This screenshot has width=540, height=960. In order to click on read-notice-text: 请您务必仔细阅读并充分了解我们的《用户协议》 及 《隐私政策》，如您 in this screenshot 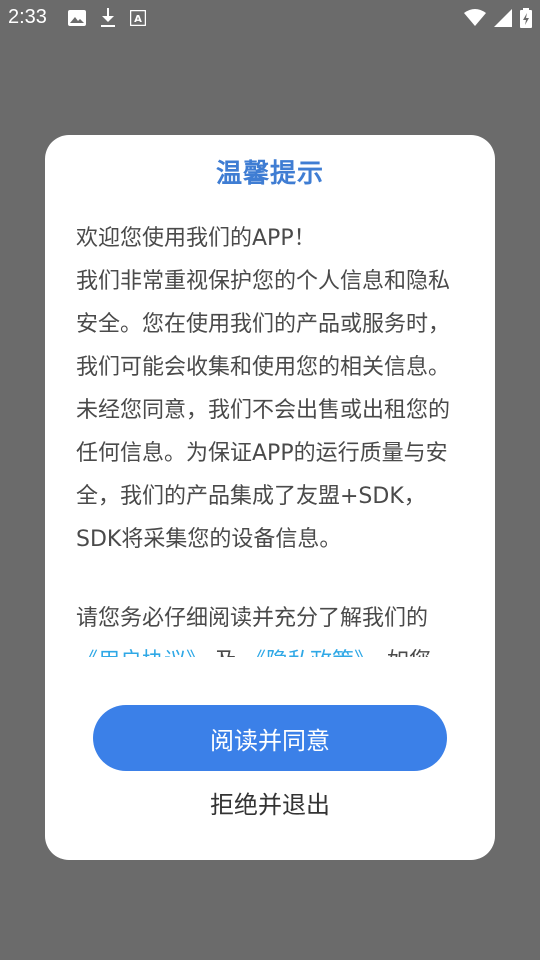, I will do `click(272, 627)`.